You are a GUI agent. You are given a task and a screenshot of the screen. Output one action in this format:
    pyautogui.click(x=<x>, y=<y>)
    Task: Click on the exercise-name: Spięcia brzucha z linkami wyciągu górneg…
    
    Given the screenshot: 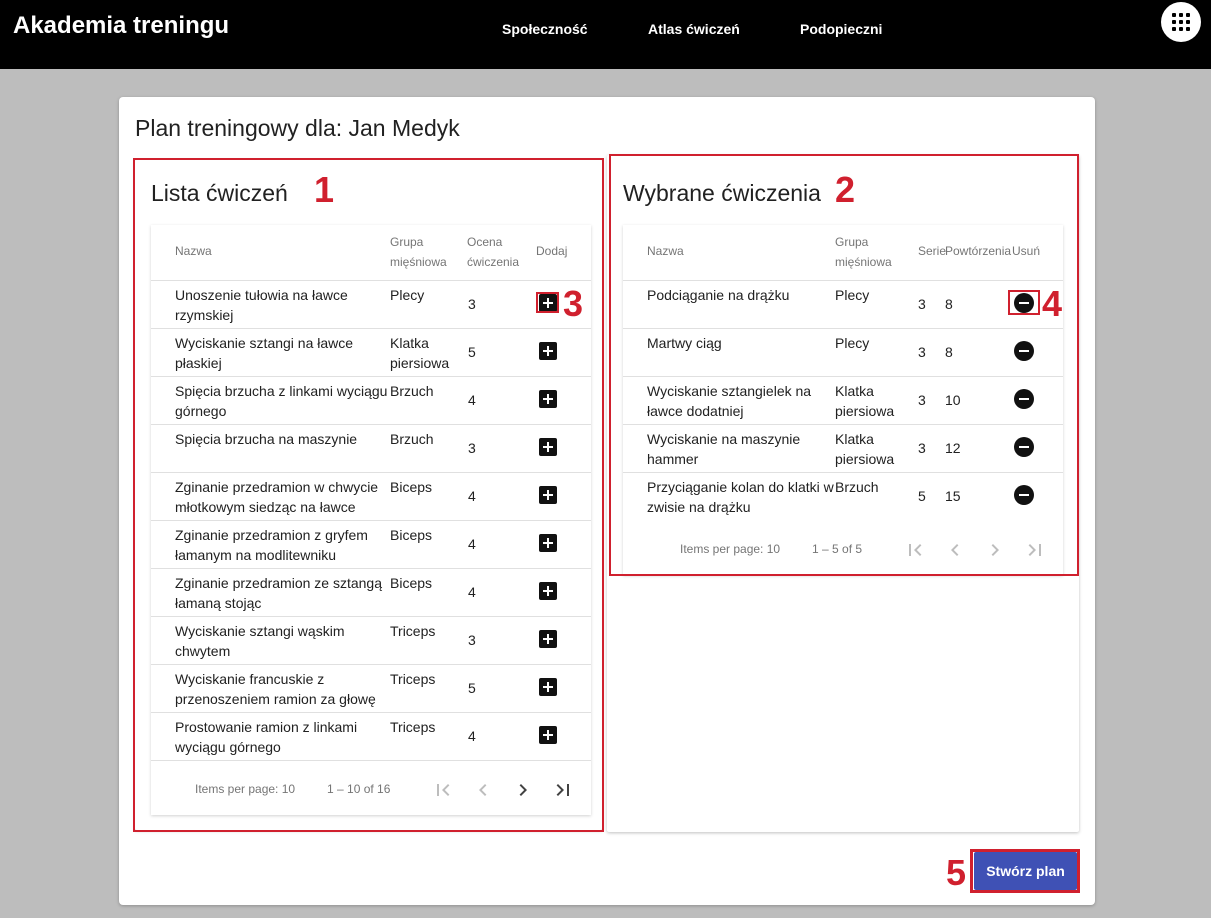 What is the action you would take?
    pyautogui.click(x=281, y=401)
    